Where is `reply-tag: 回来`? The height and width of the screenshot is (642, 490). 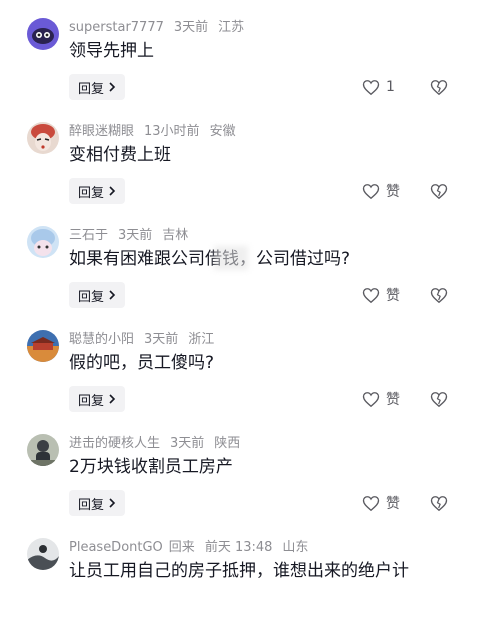 reply-tag: 回来 is located at coordinates (181, 547).